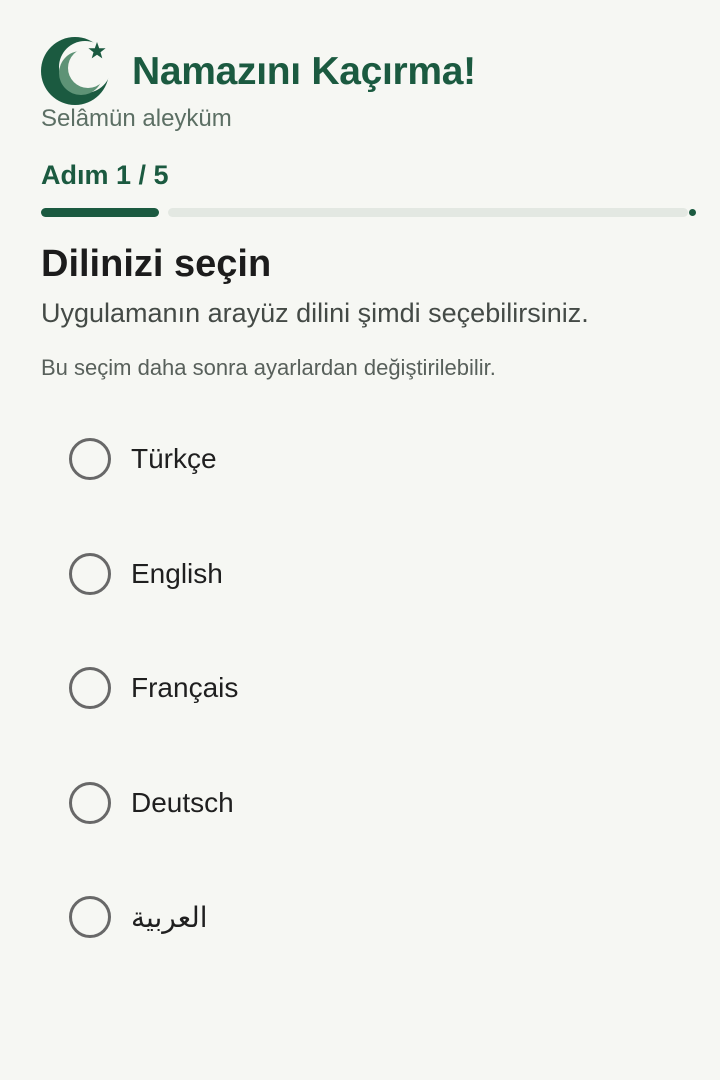 This screenshot has width=720, height=1080. Describe the element at coordinates (169, 917) in the screenshot. I see `language-label: العربية` at that location.